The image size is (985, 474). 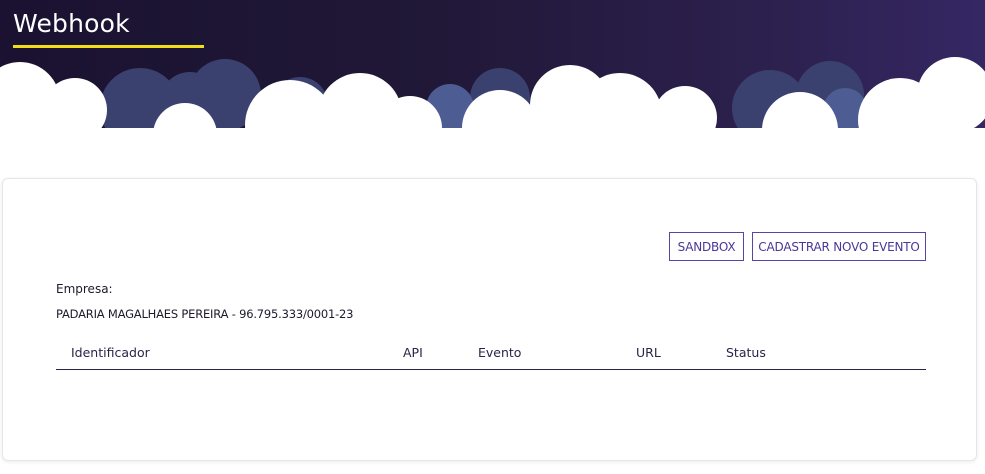 I want to click on column-header-url: URL, so click(x=648, y=352).